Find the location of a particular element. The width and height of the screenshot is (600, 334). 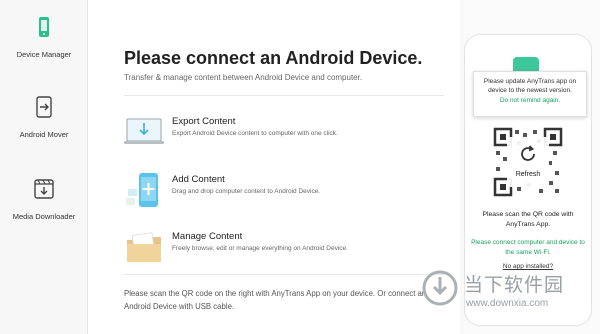

mover-icon is located at coordinates (44, 107).